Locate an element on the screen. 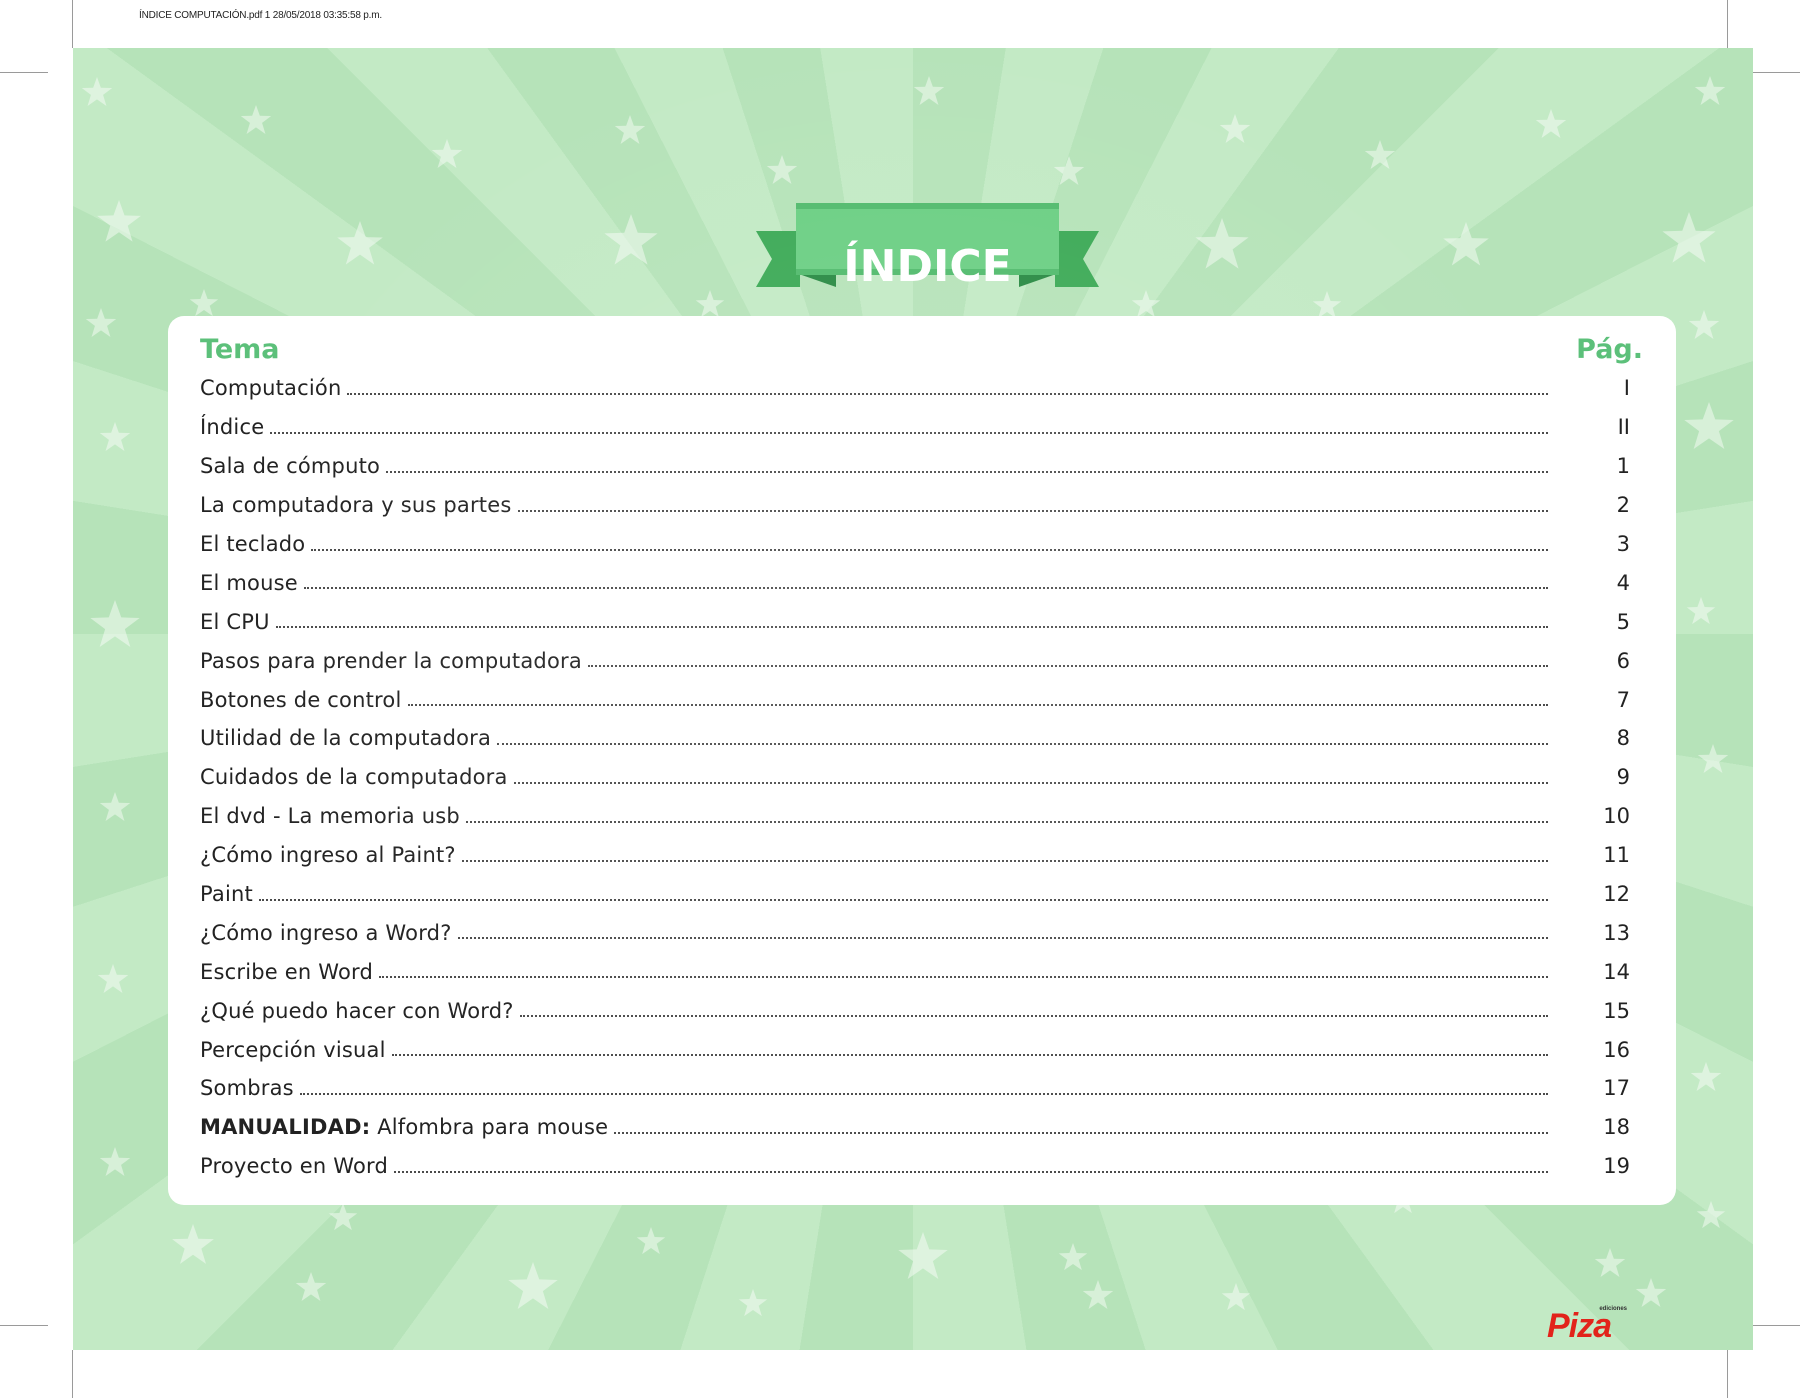 The width and height of the screenshot is (1800, 1398). entry-title: Percepción visual is located at coordinates (293, 1050).